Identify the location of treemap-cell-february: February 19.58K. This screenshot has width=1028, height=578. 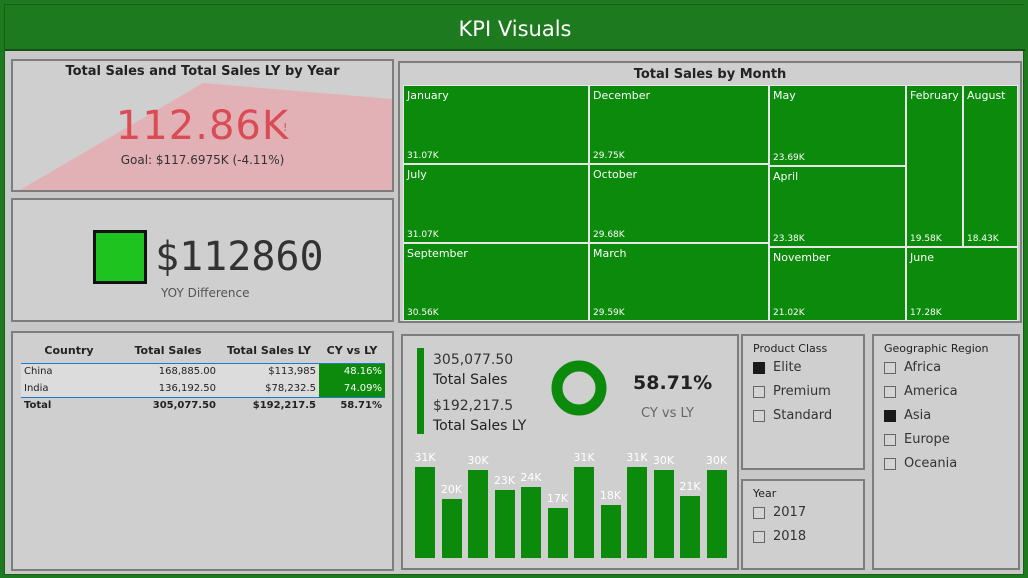
(934, 166).